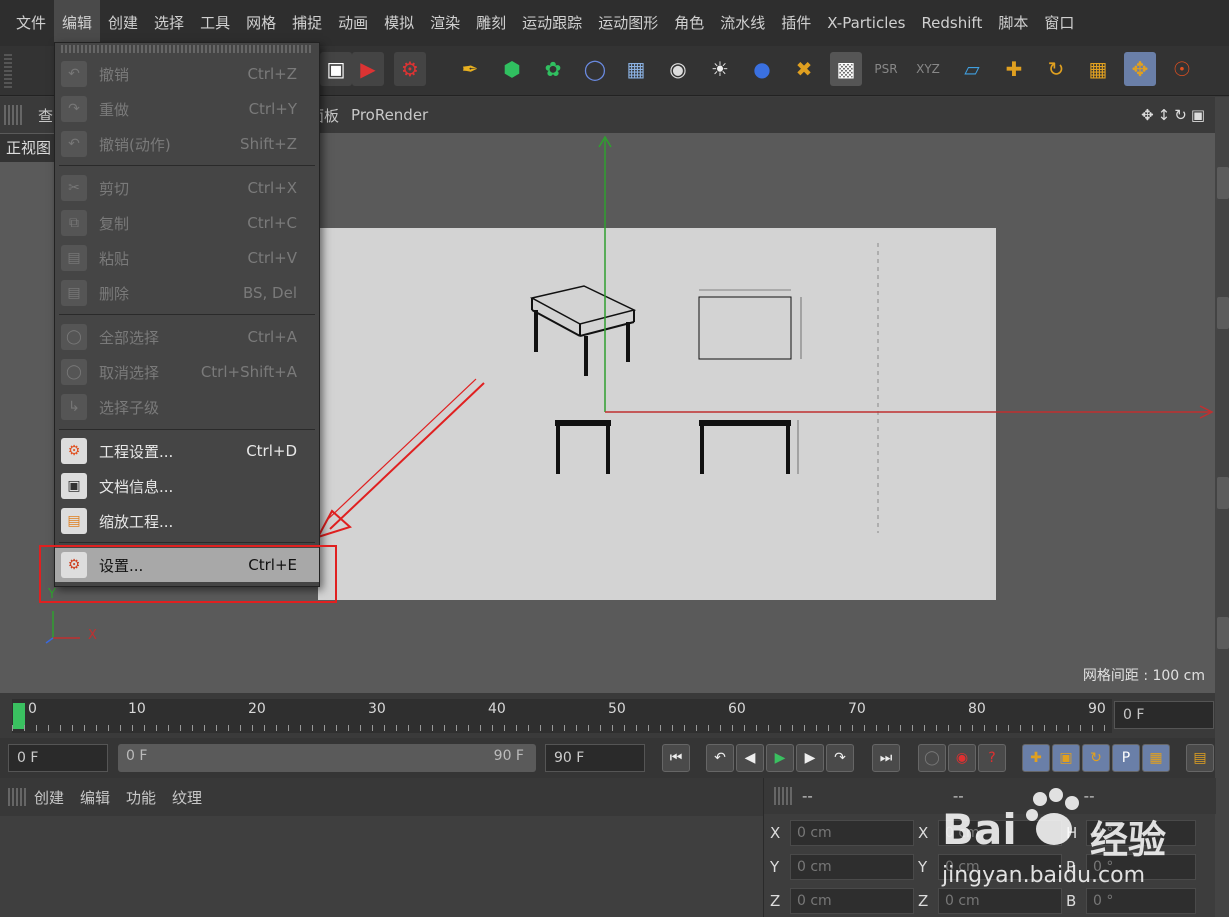 The width and height of the screenshot is (1229, 917). What do you see at coordinates (562, 716) in the screenshot?
I see `timeline-ruler: 0 10 20 30 40 50 60 70 80 90` at bounding box center [562, 716].